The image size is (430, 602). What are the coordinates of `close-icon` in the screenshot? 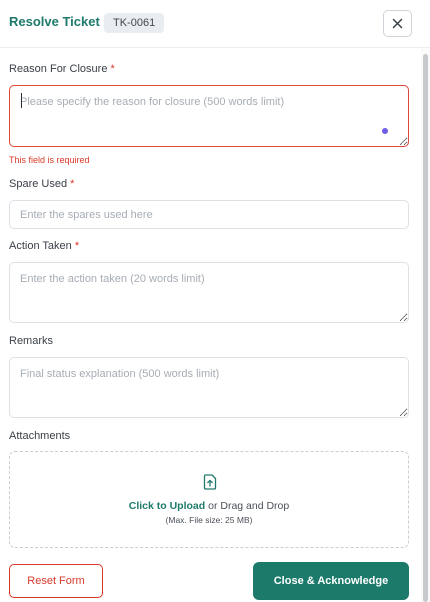 It's located at (397, 23).